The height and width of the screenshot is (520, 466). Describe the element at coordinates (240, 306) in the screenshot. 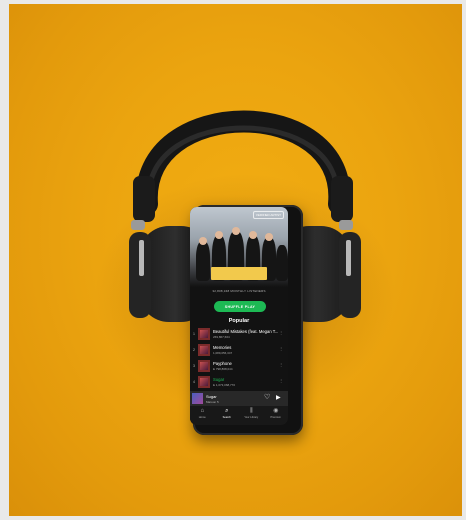

I see `shuffle-play-button: SHUFFLE PLAY` at that location.